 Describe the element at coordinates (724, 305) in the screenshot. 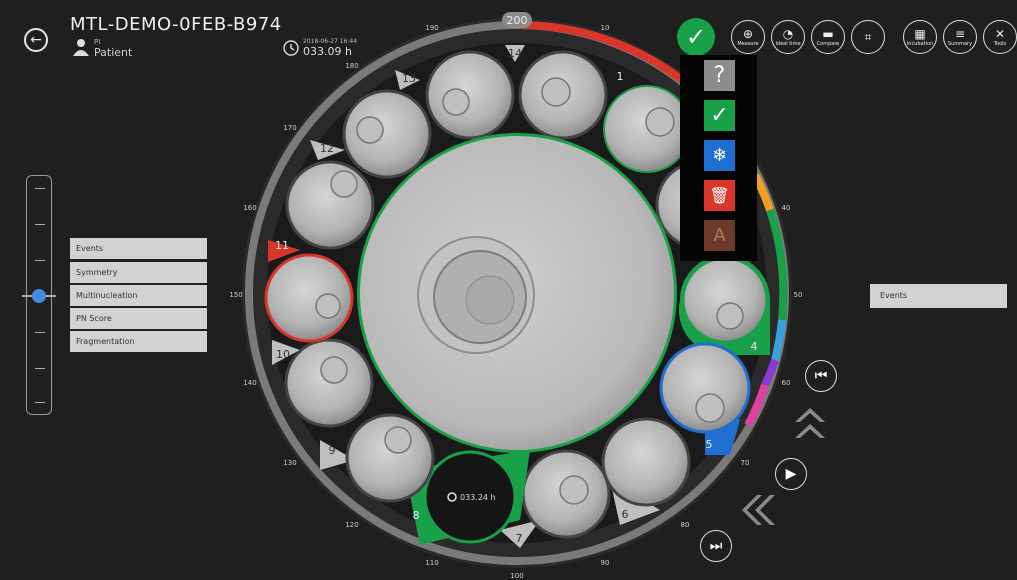

I see `well-4: 4` at that location.